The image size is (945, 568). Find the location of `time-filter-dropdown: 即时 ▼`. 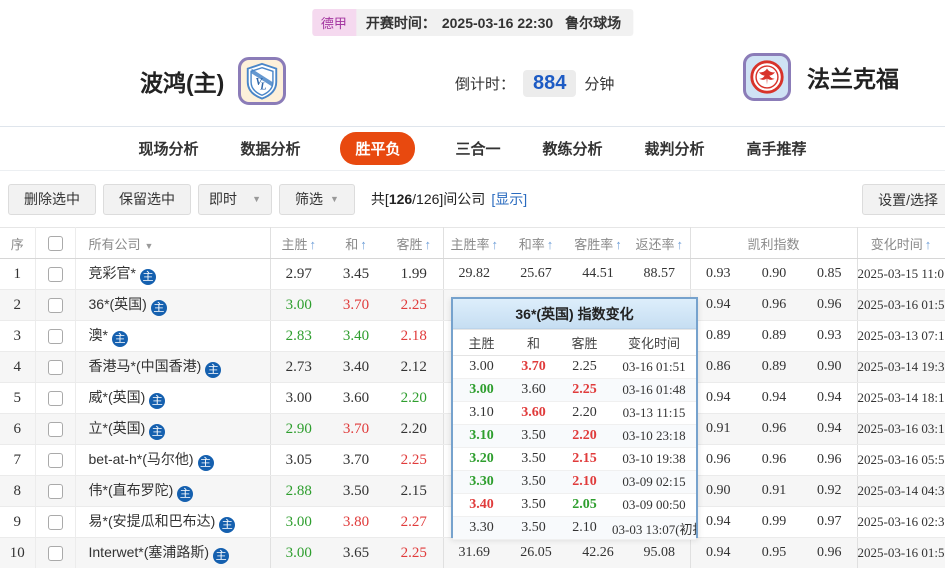

time-filter-dropdown: 即时 ▼ is located at coordinates (235, 199).